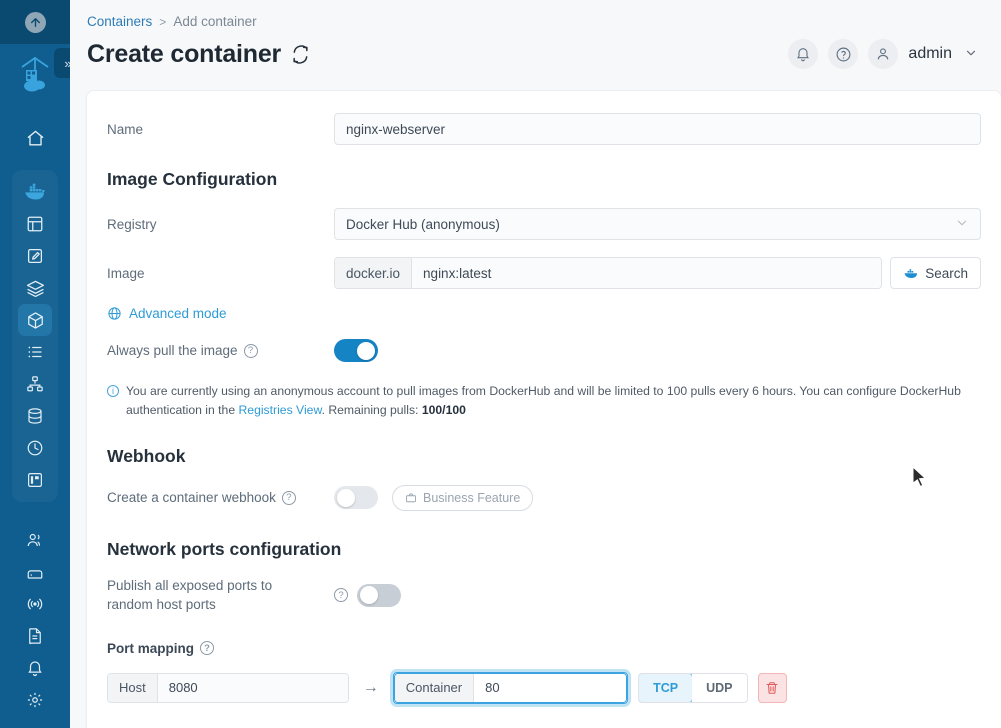 This screenshot has width=1001, height=728. What do you see at coordinates (35, 320) in the screenshot?
I see `sidebar-item-containers` at bounding box center [35, 320].